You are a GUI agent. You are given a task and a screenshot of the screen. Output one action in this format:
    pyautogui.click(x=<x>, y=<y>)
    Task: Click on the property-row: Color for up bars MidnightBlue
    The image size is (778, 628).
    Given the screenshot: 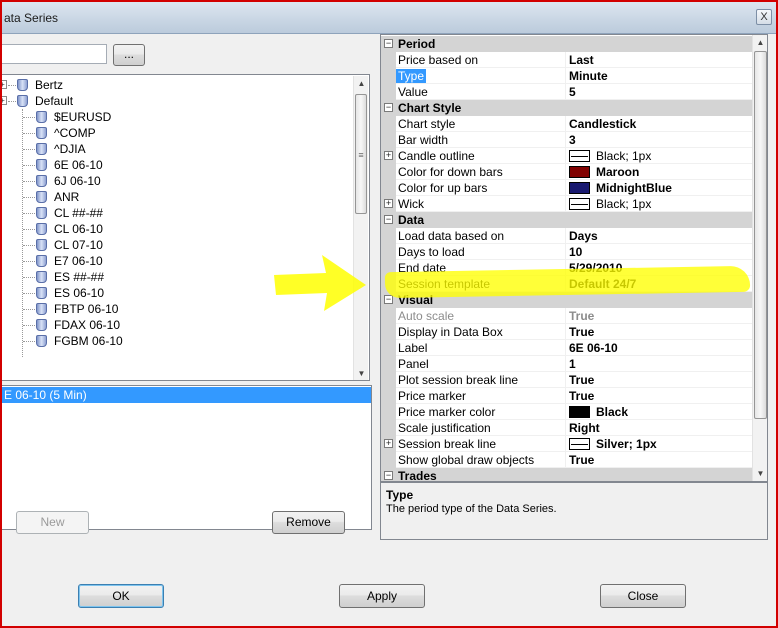 What is the action you would take?
    pyautogui.click(x=566, y=188)
    